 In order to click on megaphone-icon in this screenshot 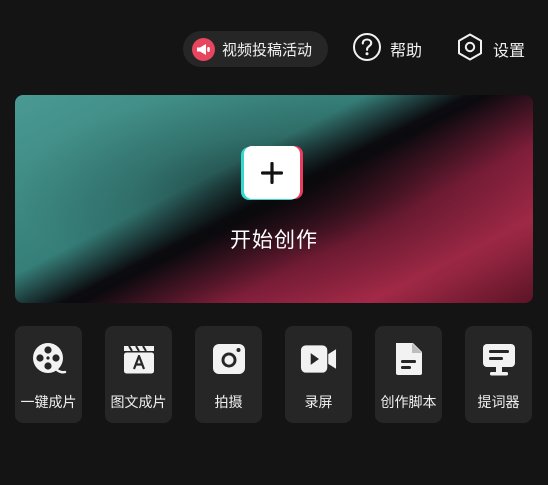, I will do `click(203, 49)`.